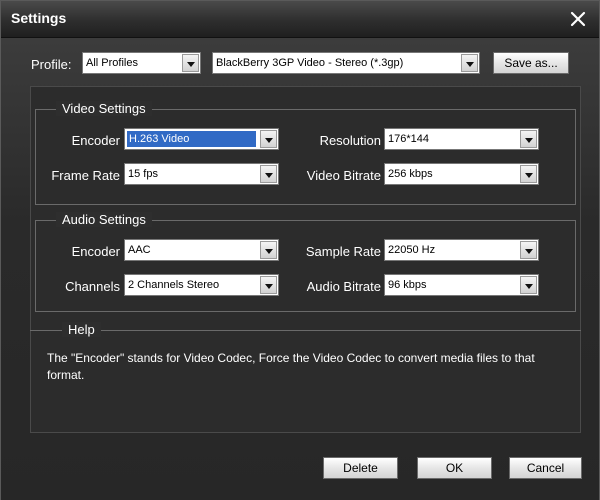  What do you see at coordinates (85, 175) in the screenshot?
I see `frame-rate-label: Frame Rate` at bounding box center [85, 175].